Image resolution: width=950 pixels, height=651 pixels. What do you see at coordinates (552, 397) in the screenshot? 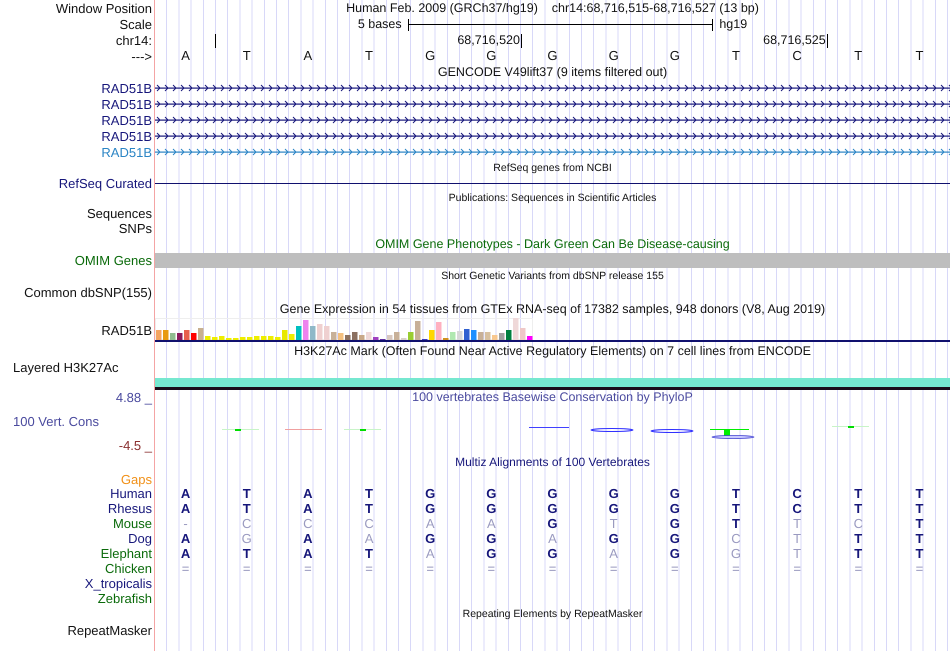
I see `track-title: 100 vertebrates Basewise Conservation by PhyloP` at bounding box center [552, 397].